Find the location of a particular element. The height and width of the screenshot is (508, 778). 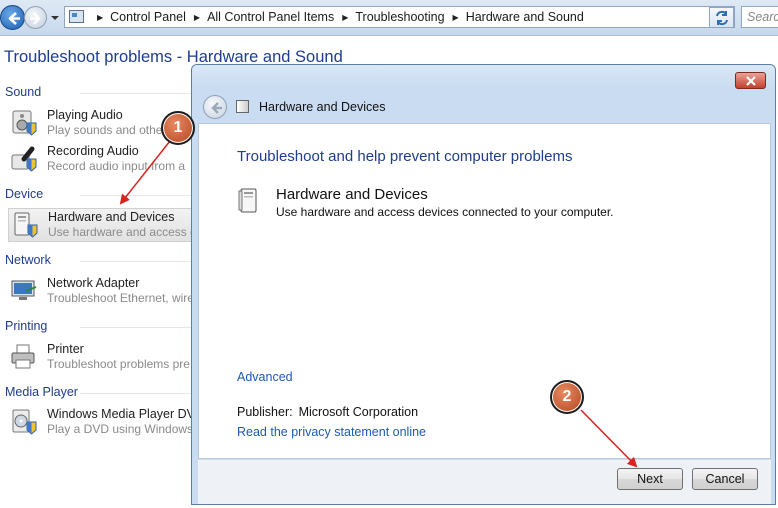

recent-pages-dropdown-icon is located at coordinates (55, 18).